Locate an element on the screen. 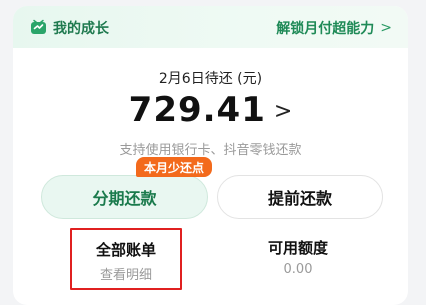  due-amount: 729.41 is located at coordinates (197, 110).